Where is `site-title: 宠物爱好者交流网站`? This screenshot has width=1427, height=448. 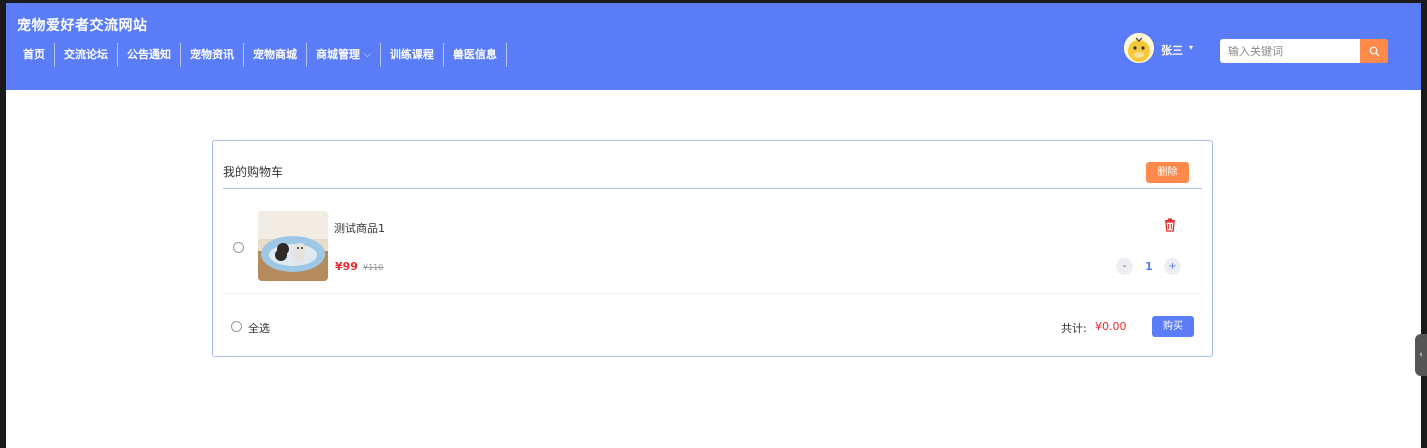 site-title: 宠物爱好者交流网站 is located at coordinates (82, 26).